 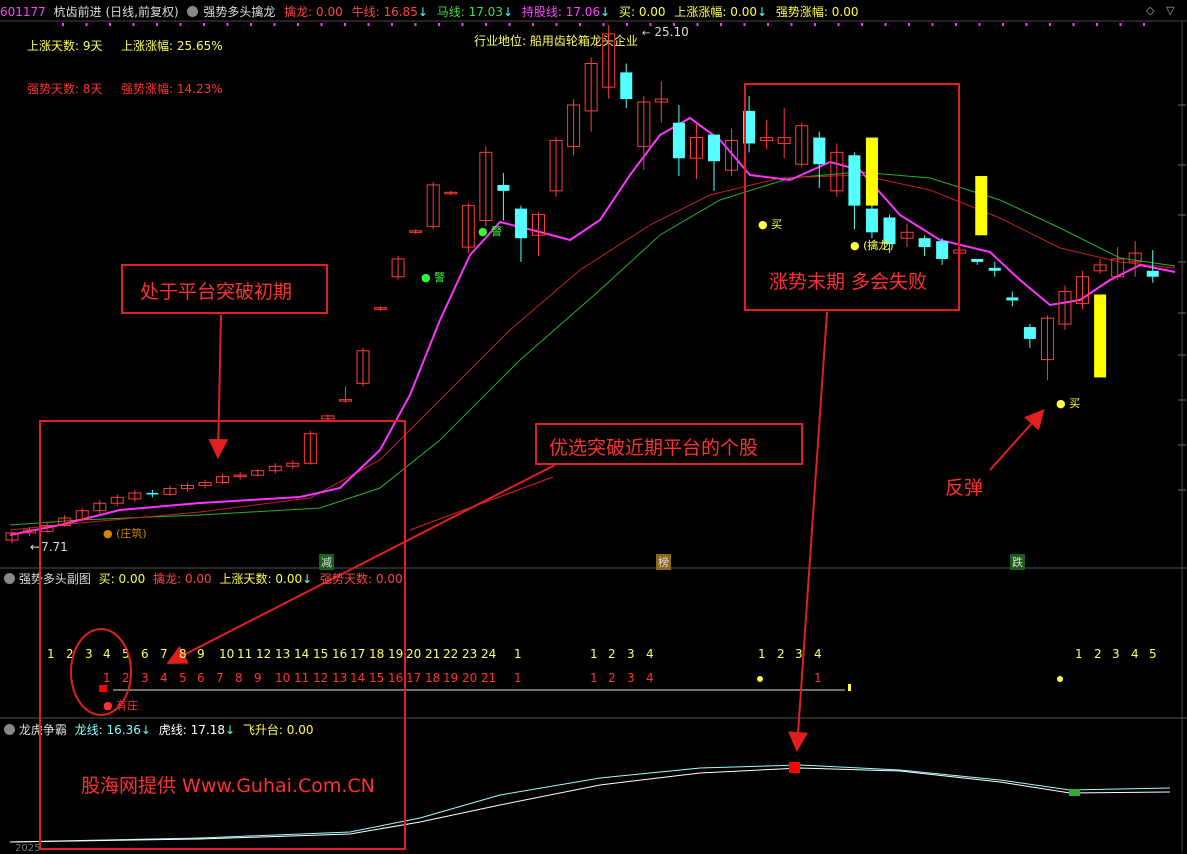 What do you see at coordinates (964, 488) in the screenshot?
I see `annotation-rebound: 反弹` at bounding box center [964, 488].